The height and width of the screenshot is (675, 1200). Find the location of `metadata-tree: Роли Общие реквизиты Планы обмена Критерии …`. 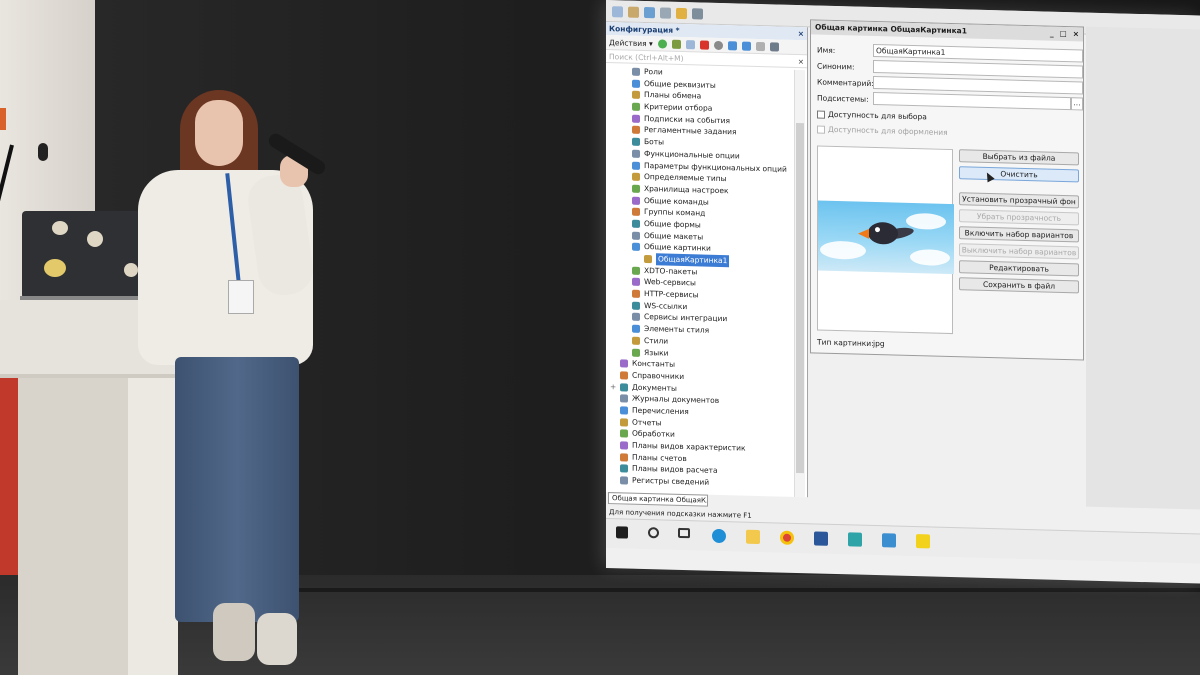

metadata-tree: Роли Общие реквизиты Планы обмена Критерии … is located at coordinates (700, 281).